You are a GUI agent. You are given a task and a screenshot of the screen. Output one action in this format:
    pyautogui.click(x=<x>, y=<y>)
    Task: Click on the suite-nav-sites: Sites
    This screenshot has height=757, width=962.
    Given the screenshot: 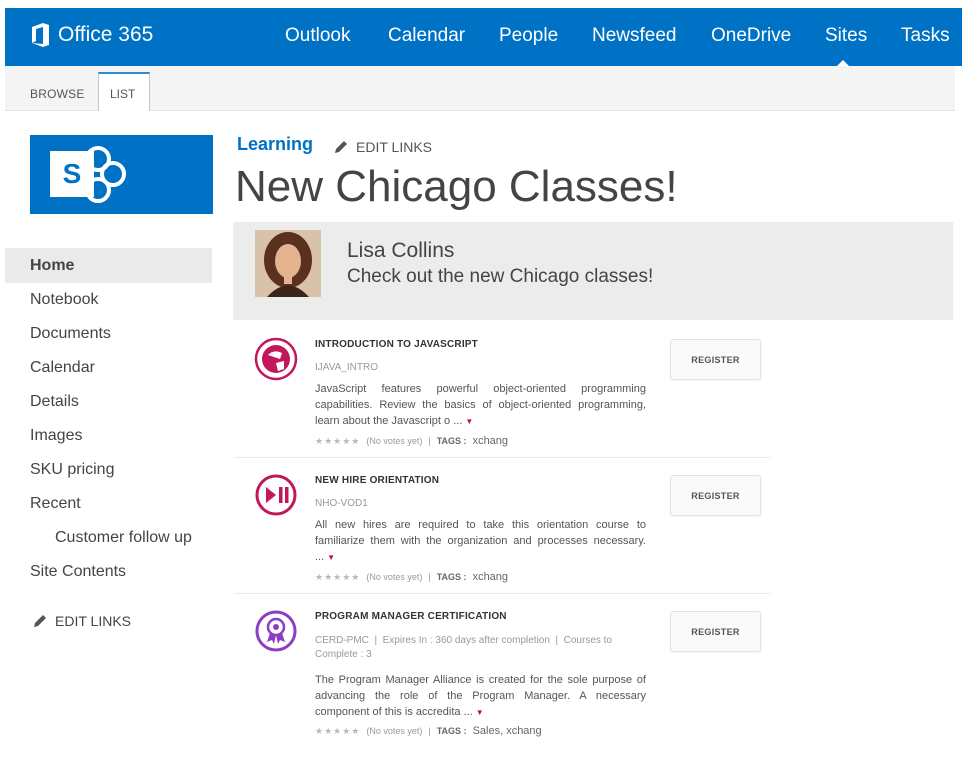 What is the action you would take?
    pyautogui.click(x=846, y=36)
    